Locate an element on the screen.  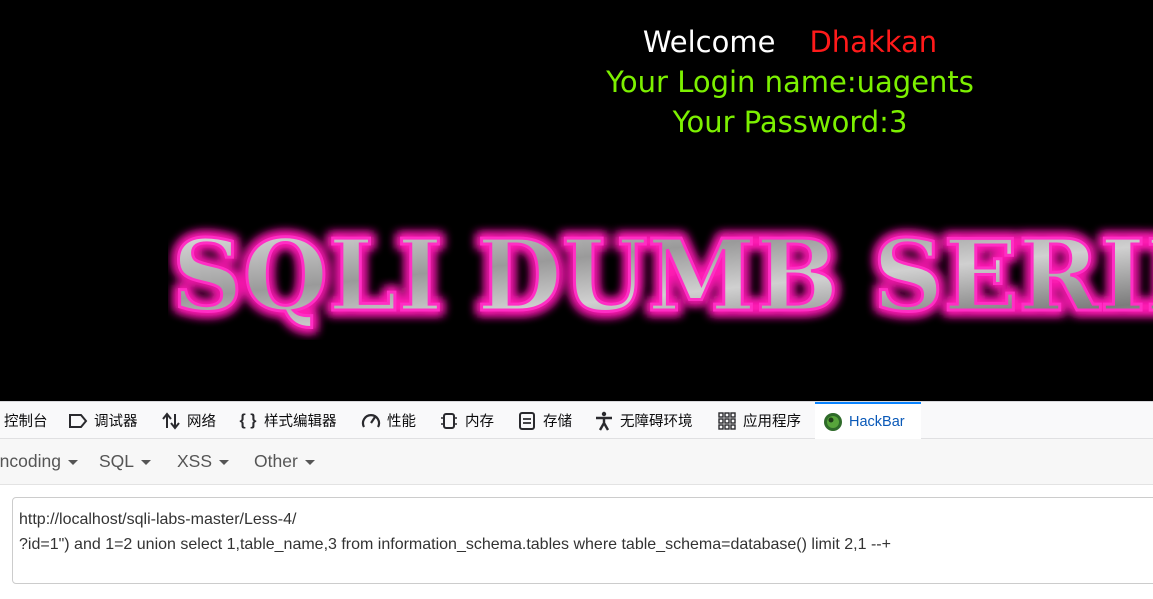
tab-memory: 内存 is located at coordinates (466, 420).